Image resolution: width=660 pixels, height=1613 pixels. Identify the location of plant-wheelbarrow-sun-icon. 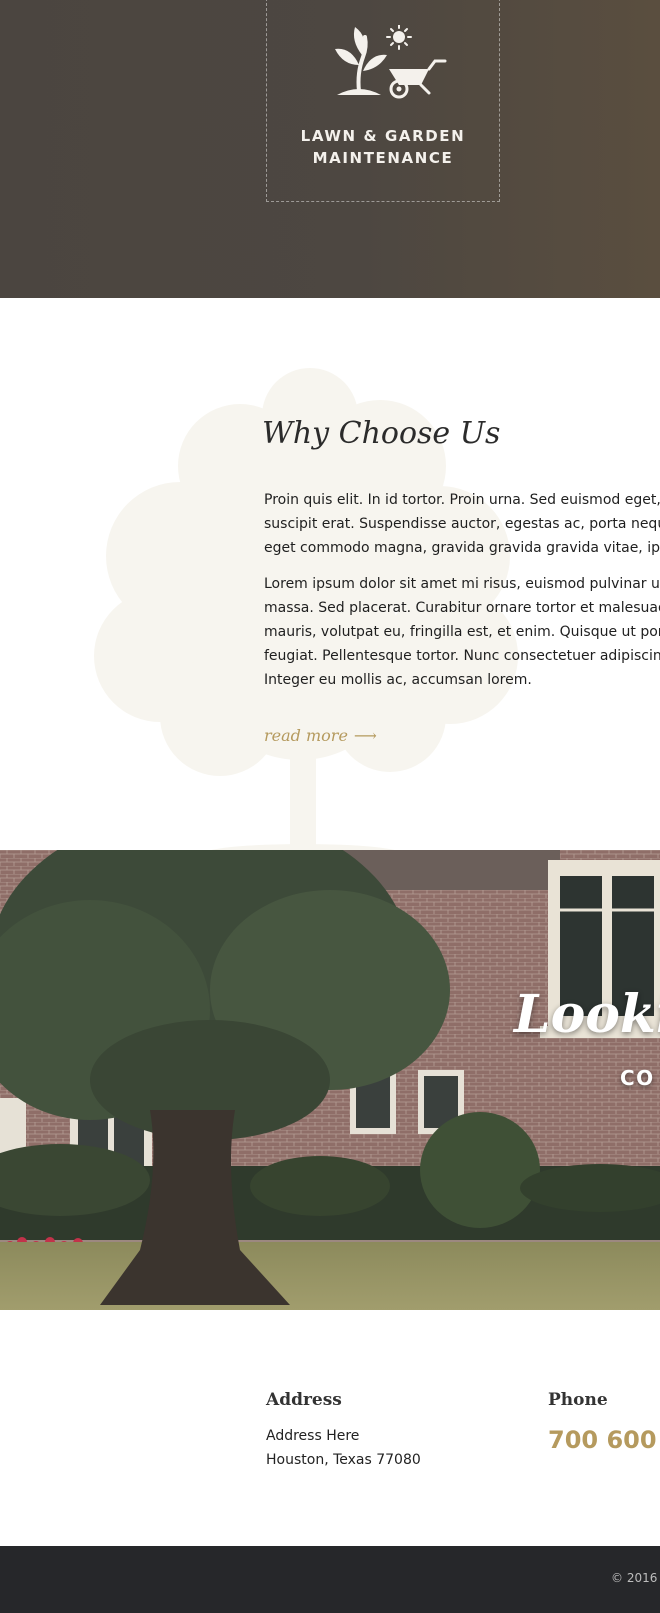
(391, 62).